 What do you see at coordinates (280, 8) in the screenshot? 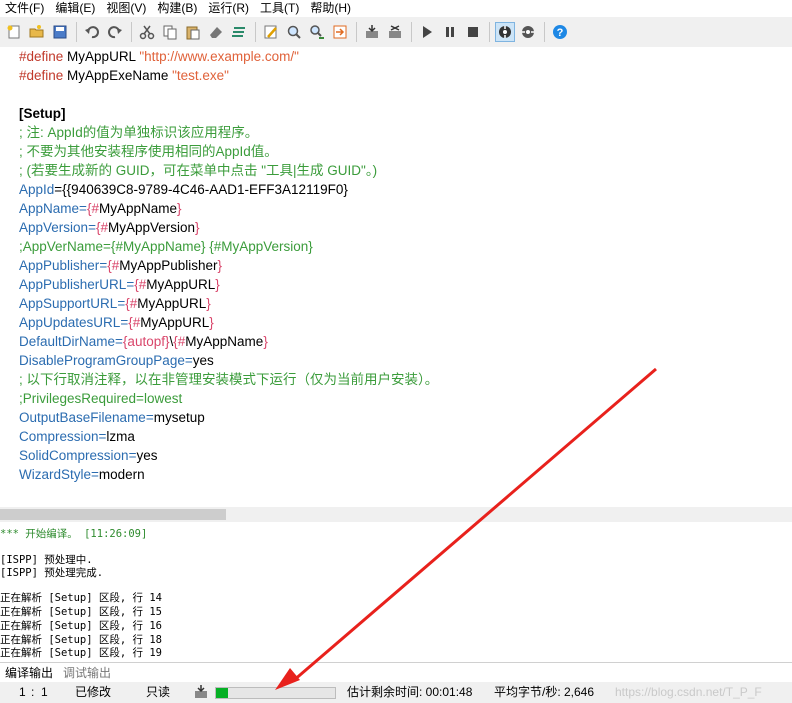
I see `menu-tools: 工具(T)` at bounding box center [280, 8].